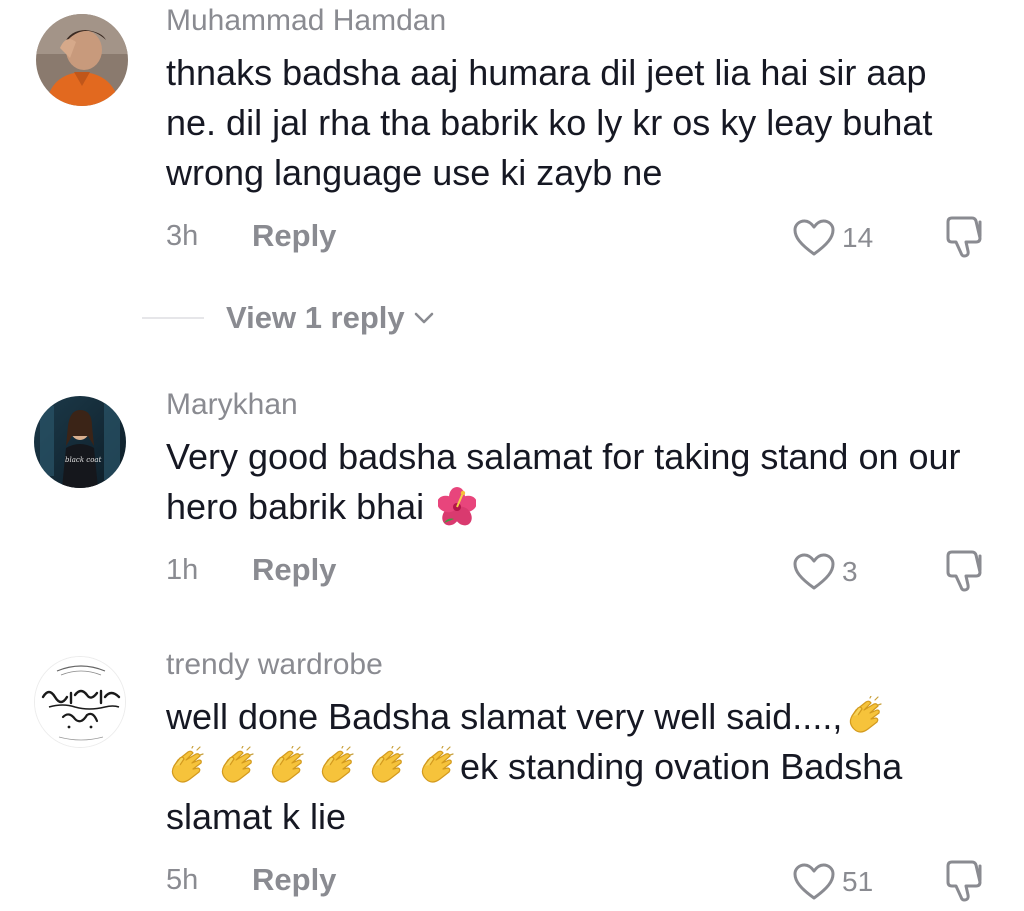 Image resolution: width=1024 pixels, height=911 pixels. I want to click on chevron-down-icon, so click(423, 318).